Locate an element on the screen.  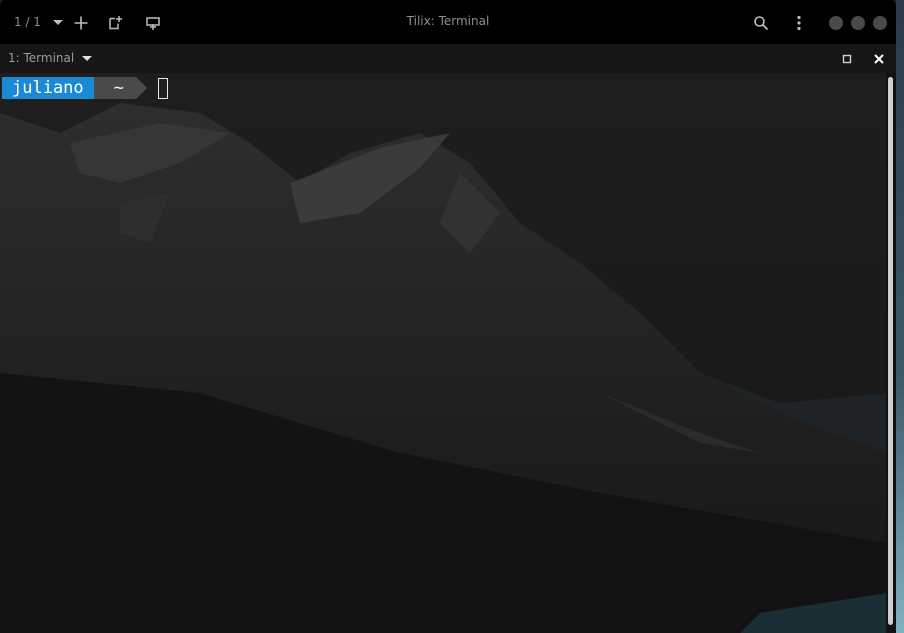
maximize-window-button is located at coordinates (858, 23).